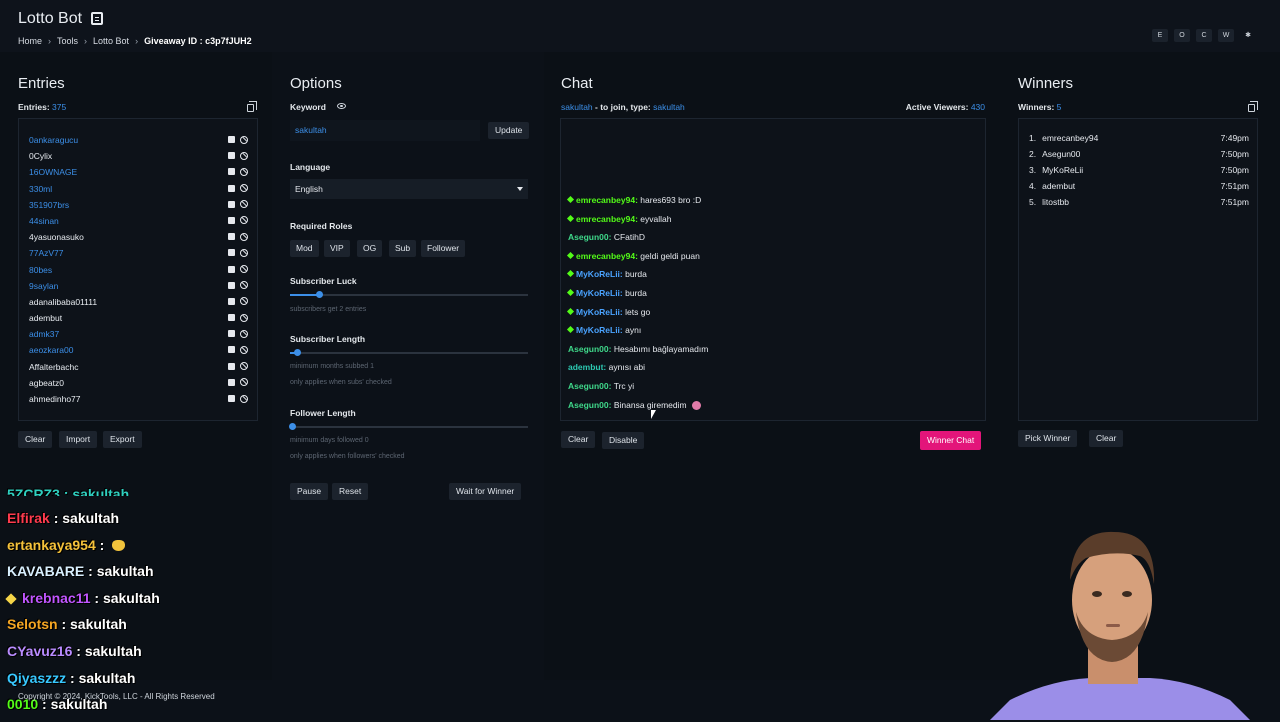 The image size is (1280, 722). Describe the element at coordinates (140, 318) in the screenshot. I see `list-item: adembut` at that location.